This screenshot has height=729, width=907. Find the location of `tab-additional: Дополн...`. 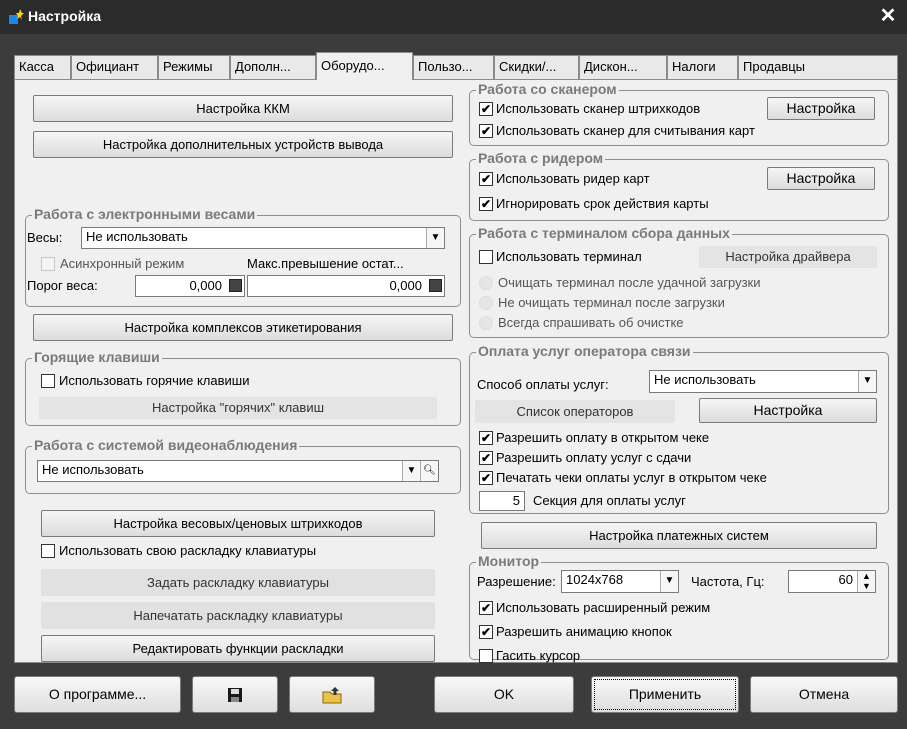

tab-additional: Дополн... is located at coordinates (273, 67).